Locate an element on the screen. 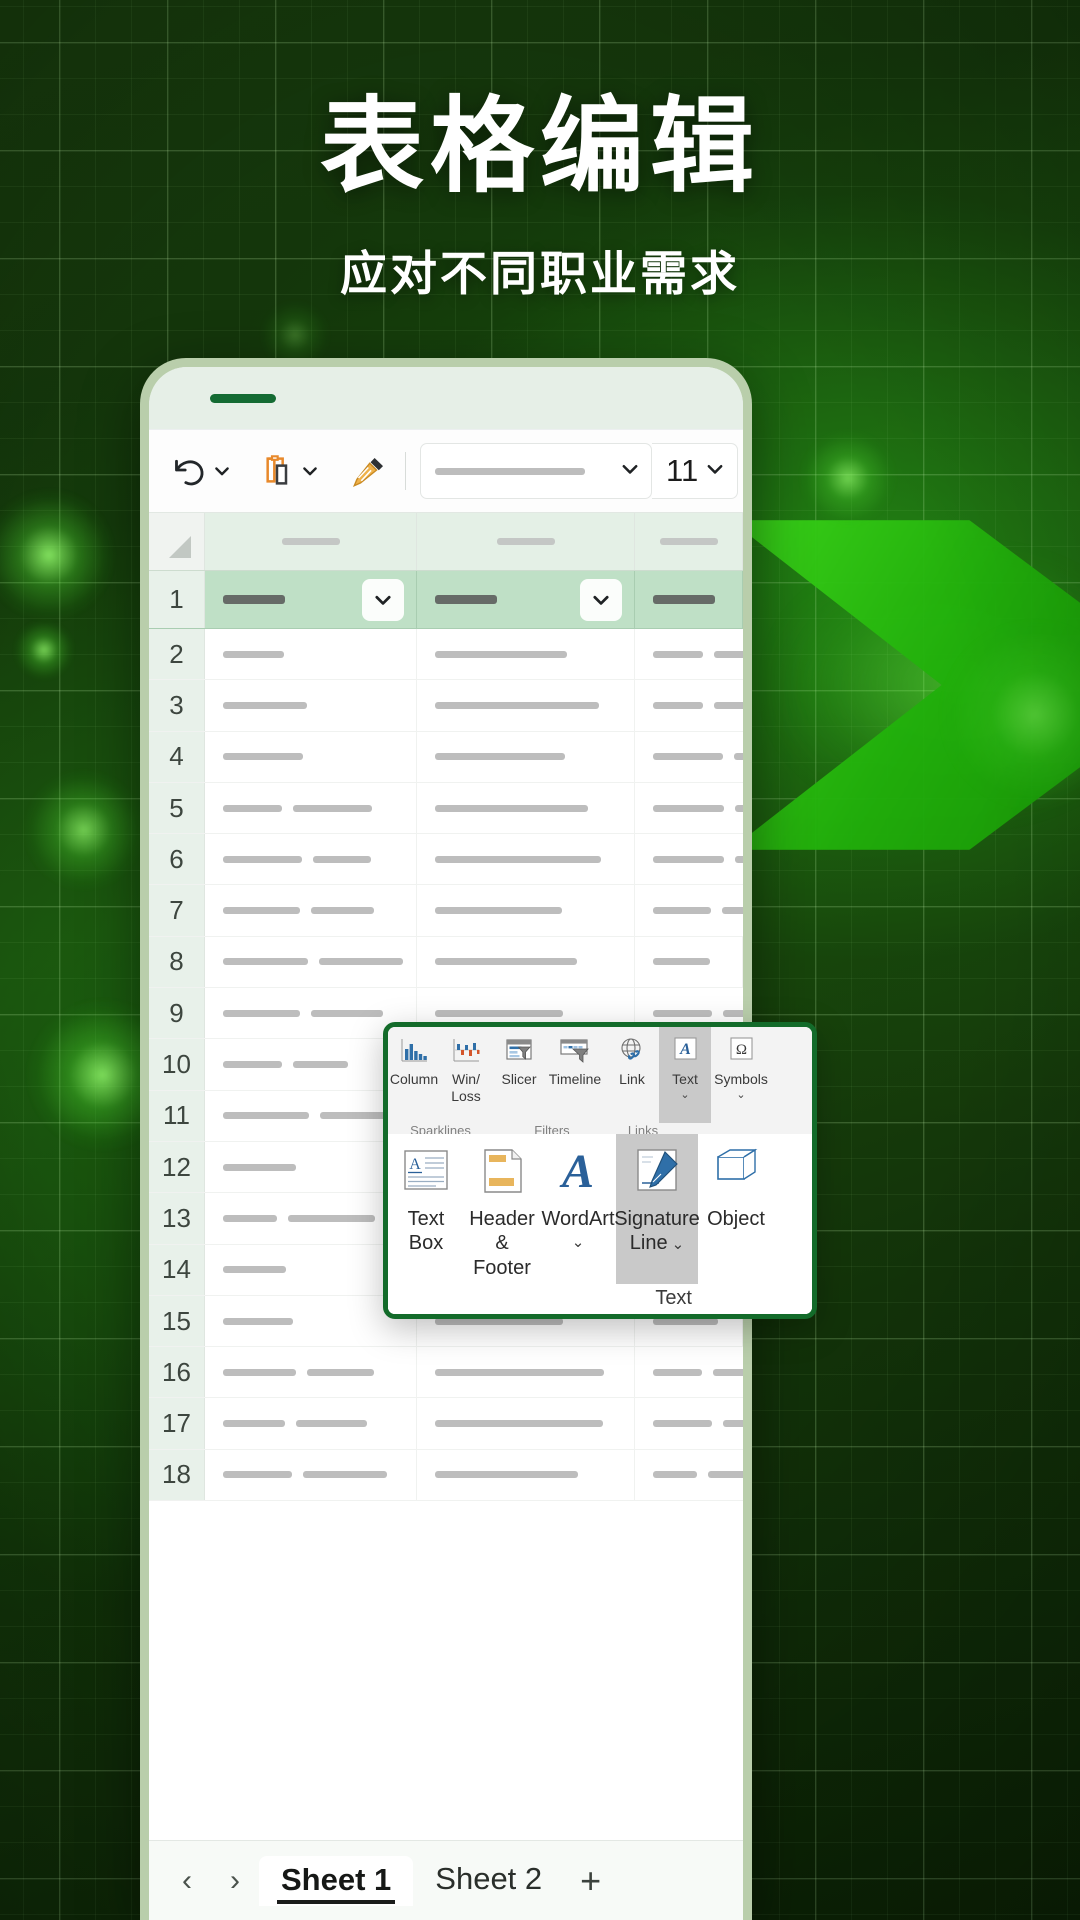 The height and width of the screenshot is (1920, 1080). row-number: 6 is located at coordinates (177, 859).